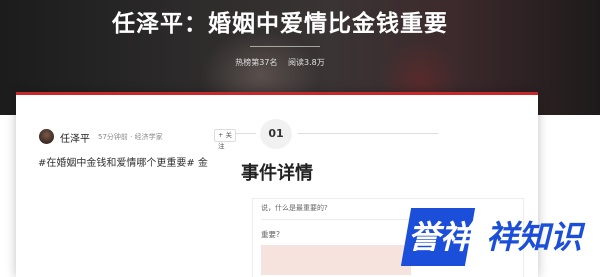 This screenshot has width=600, height=277. I want to click on section-number: 01, so click(276, 134).